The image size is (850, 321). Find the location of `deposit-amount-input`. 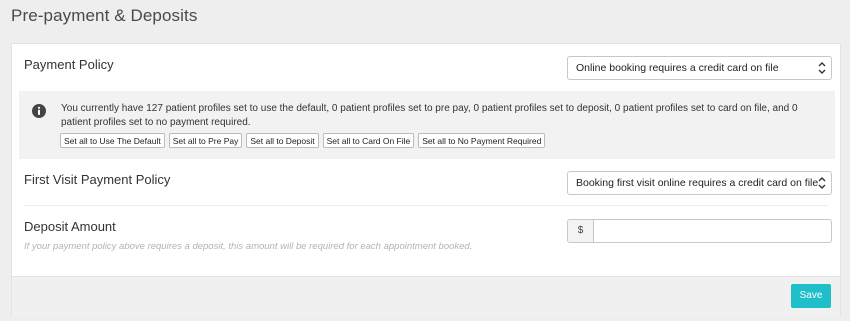

deposit-amount-input is located at coordinates (712, 231).